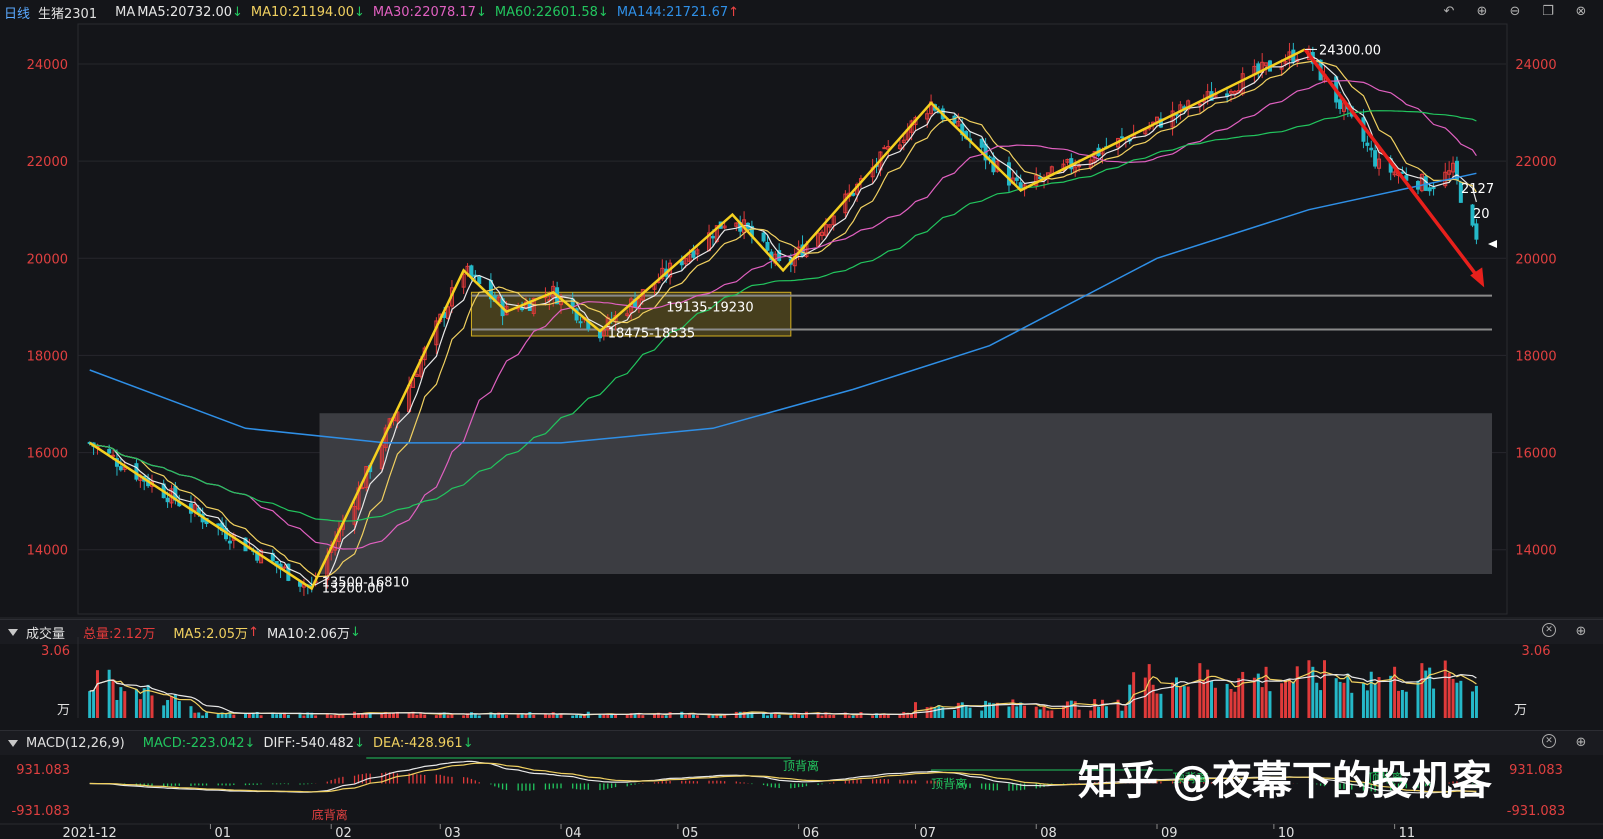 Image resolution: width=1603 pixels, height=839 pixels. I want to click on last-price-marker, so click(1492, 244).